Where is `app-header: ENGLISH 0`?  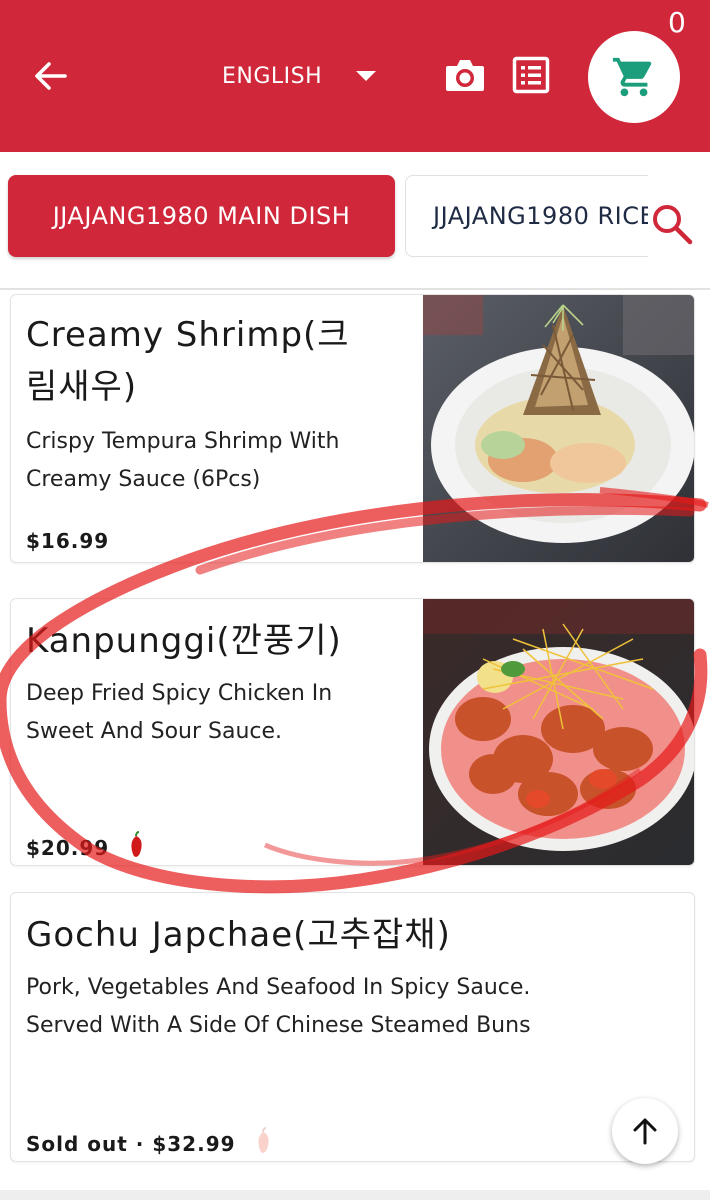 app-header: ENGLISH 0 is located at coordinates (355, 76).